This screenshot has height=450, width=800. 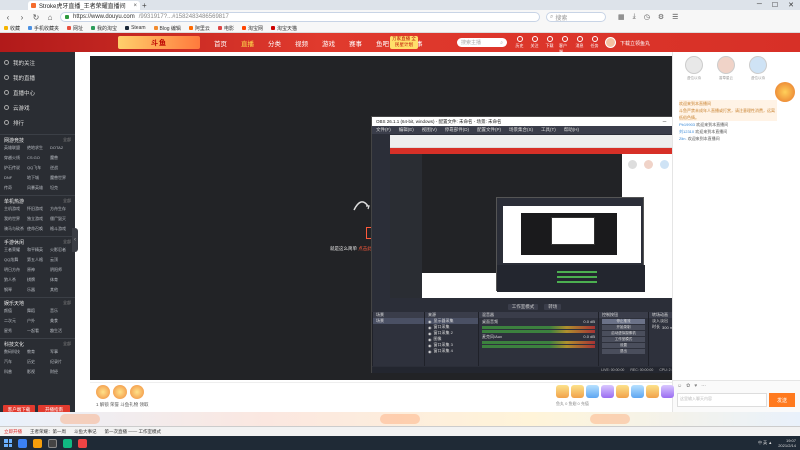 I want to click on header-action: 消息, so click(x=579, y=45).